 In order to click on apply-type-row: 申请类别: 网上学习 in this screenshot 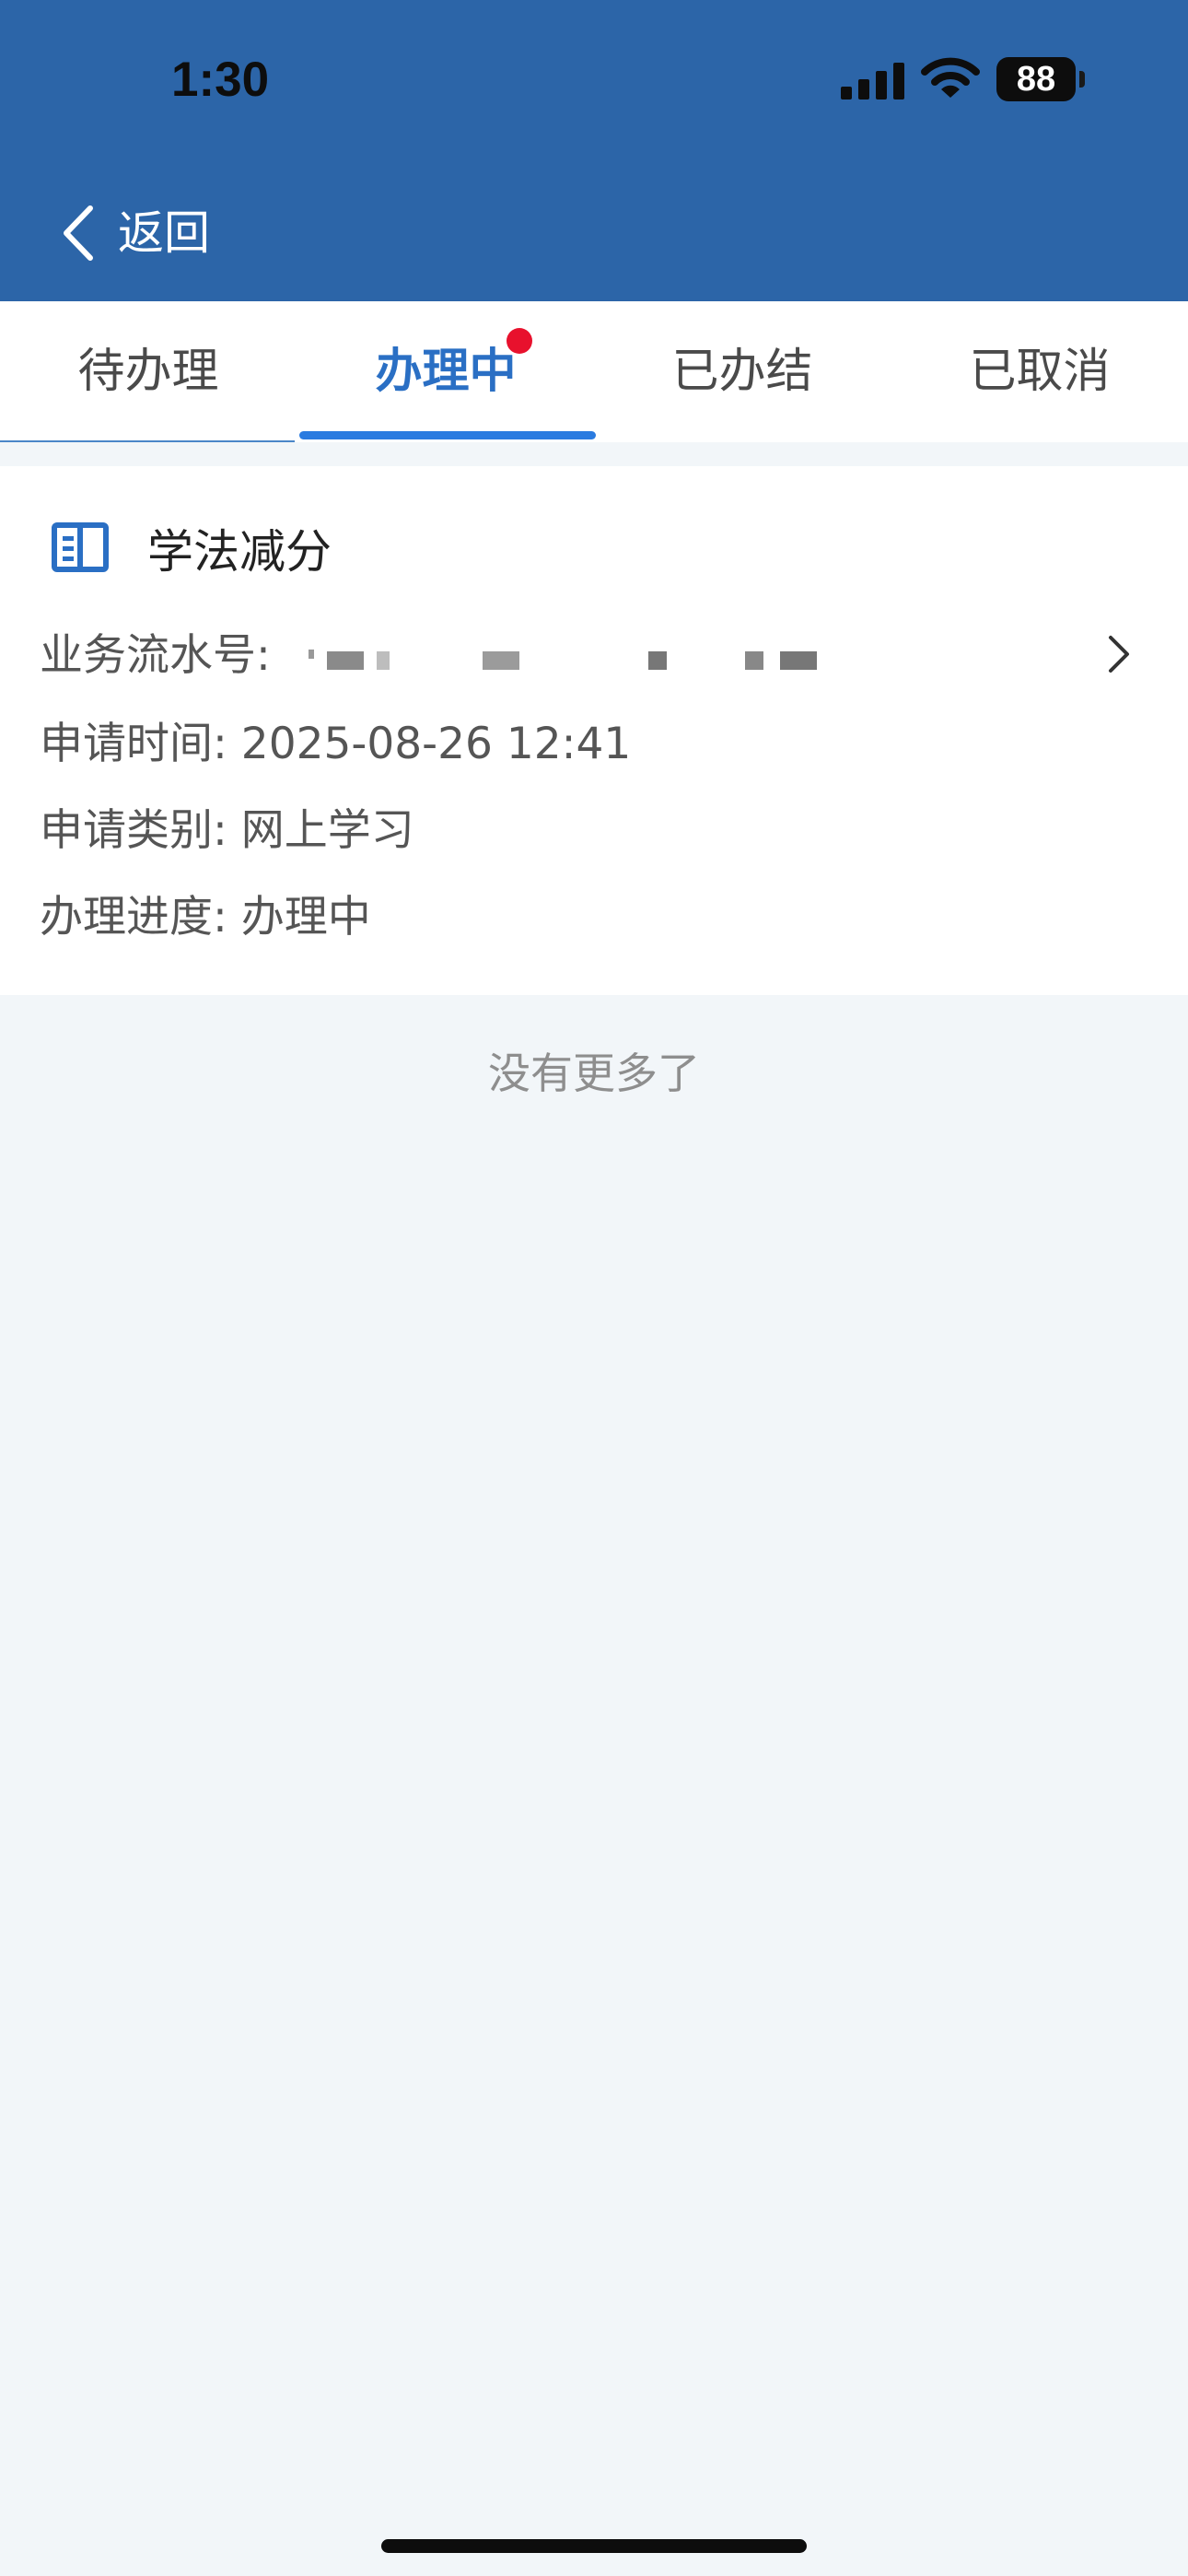, I will do `click(227, 831)`.